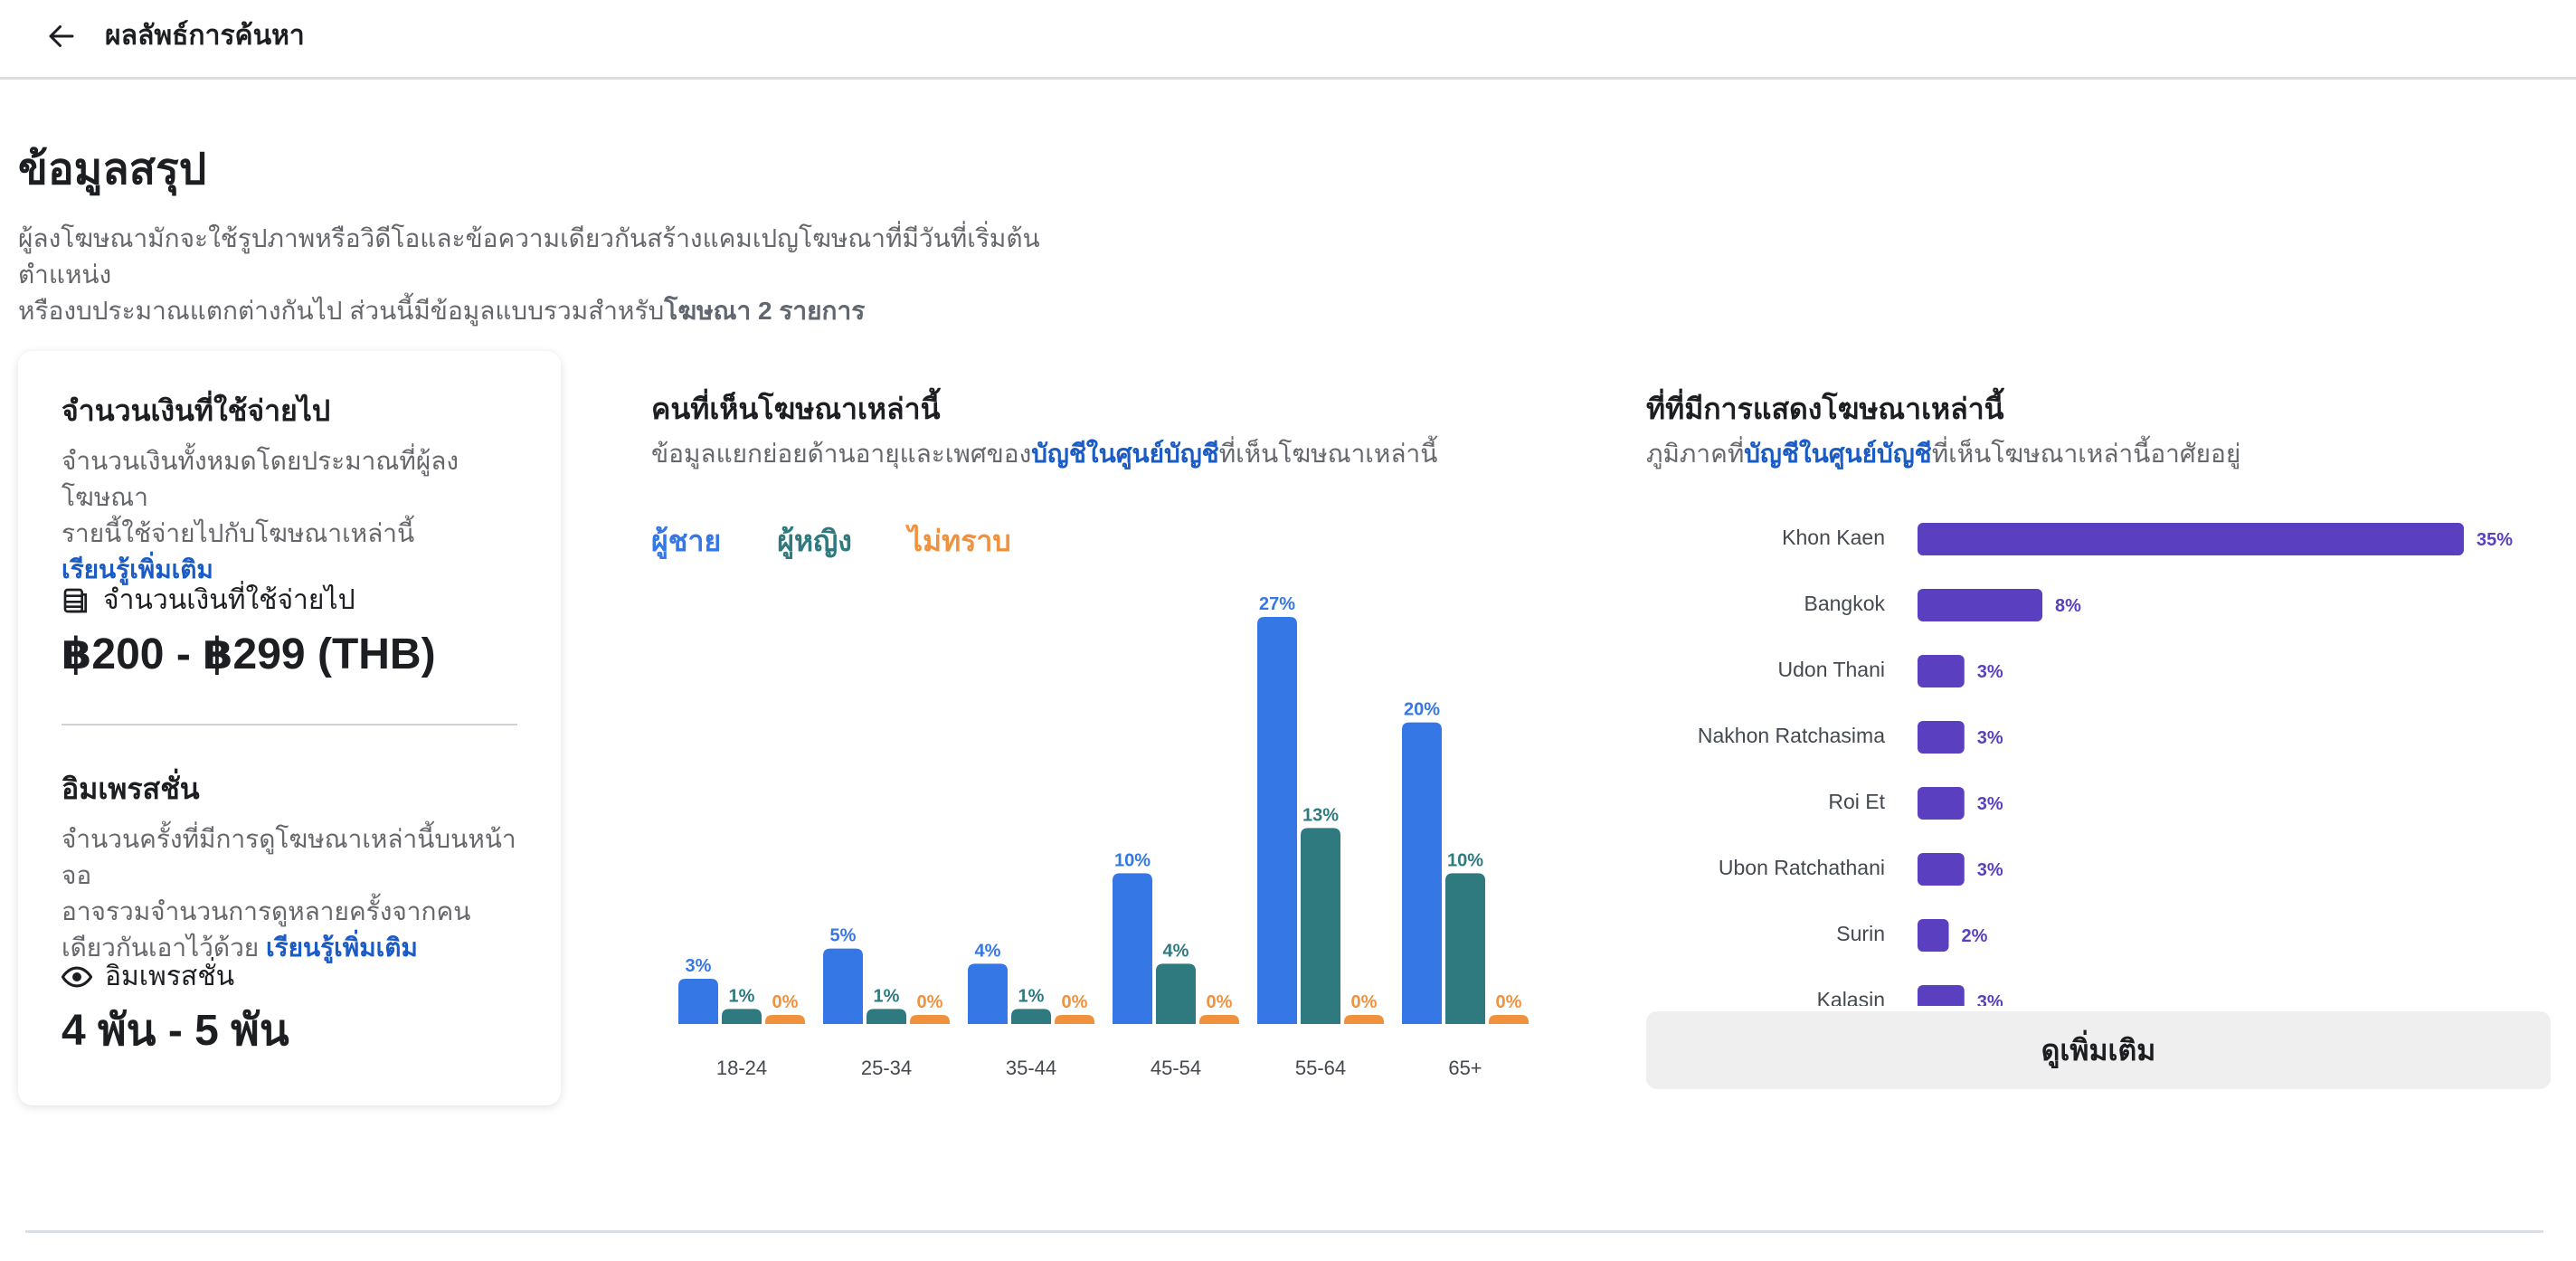 This screenshot has height=1261, width=2576. Describe the element at coordinates (1277, 604) in the screenshot. I see `age-bar-label: 27%` at that location.